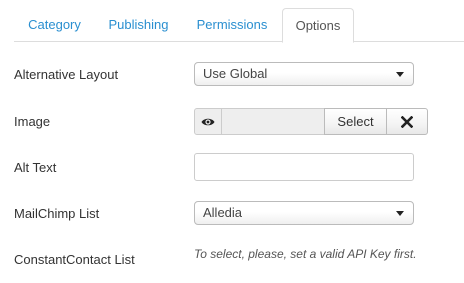 The image size is (464, 283). Describe the element at coordinates (318, 25) in the screenshot. I see `tab-options: Options` at that location.